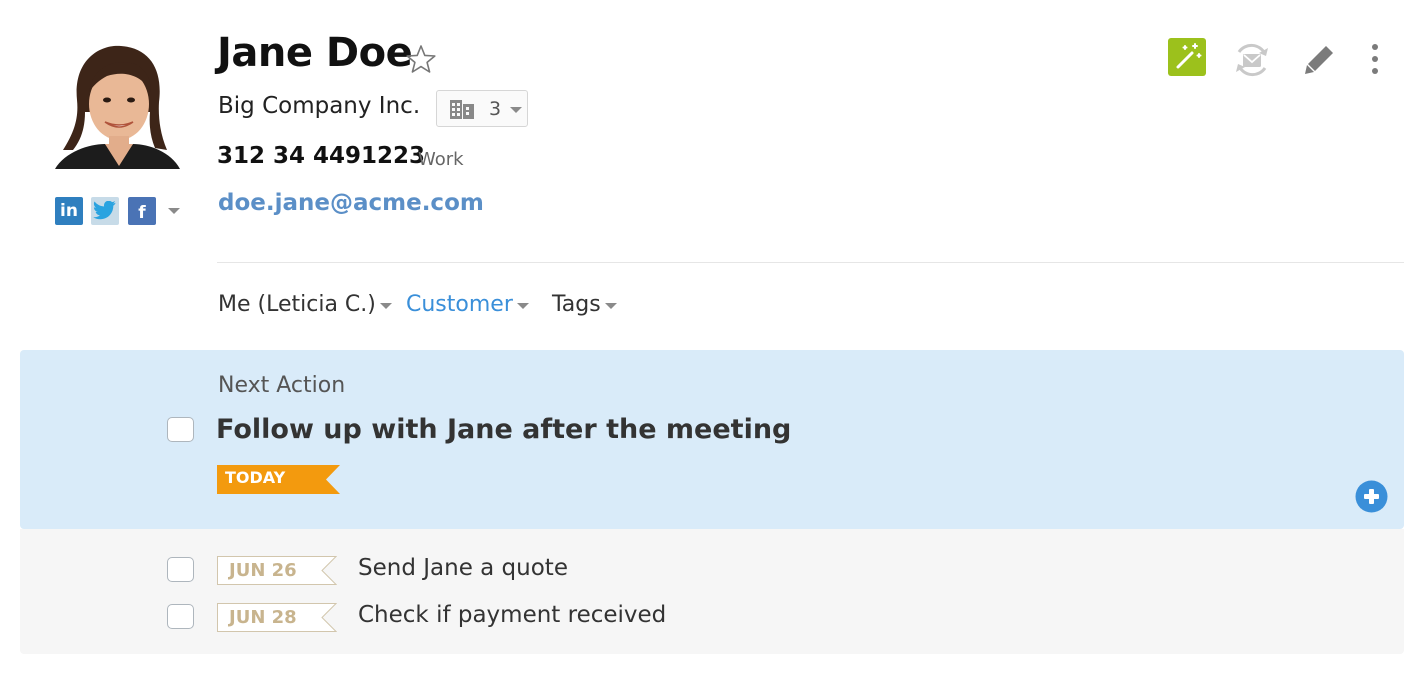 The image size is (1424, 680). Describe the element at coordinates (463, 568) in the screenshot. I see `task-title: Send Jane a quote` at that location.